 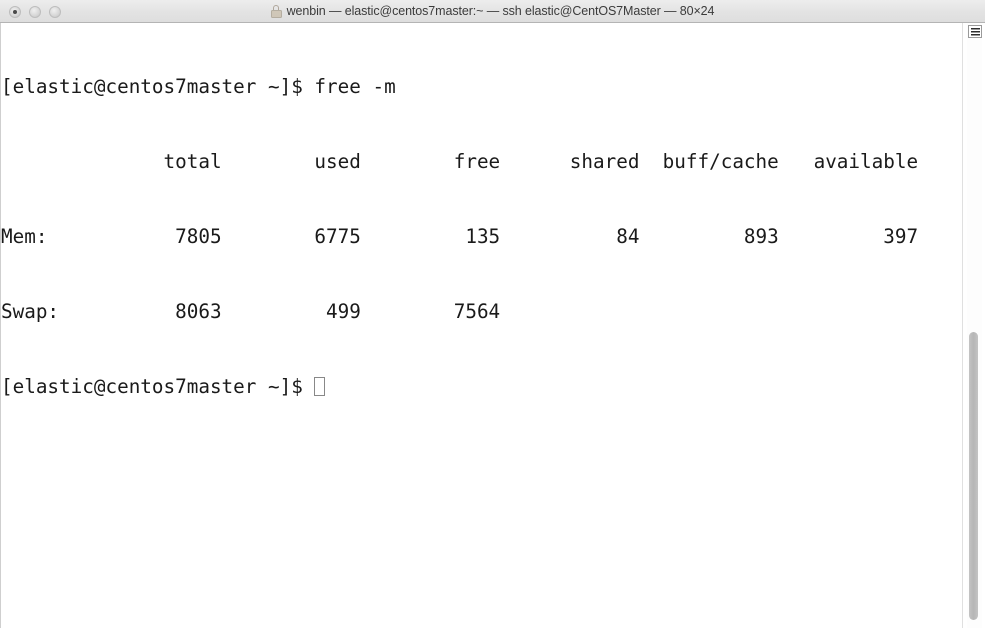 I want to click on minimize-button, so click(x=35, y=11).